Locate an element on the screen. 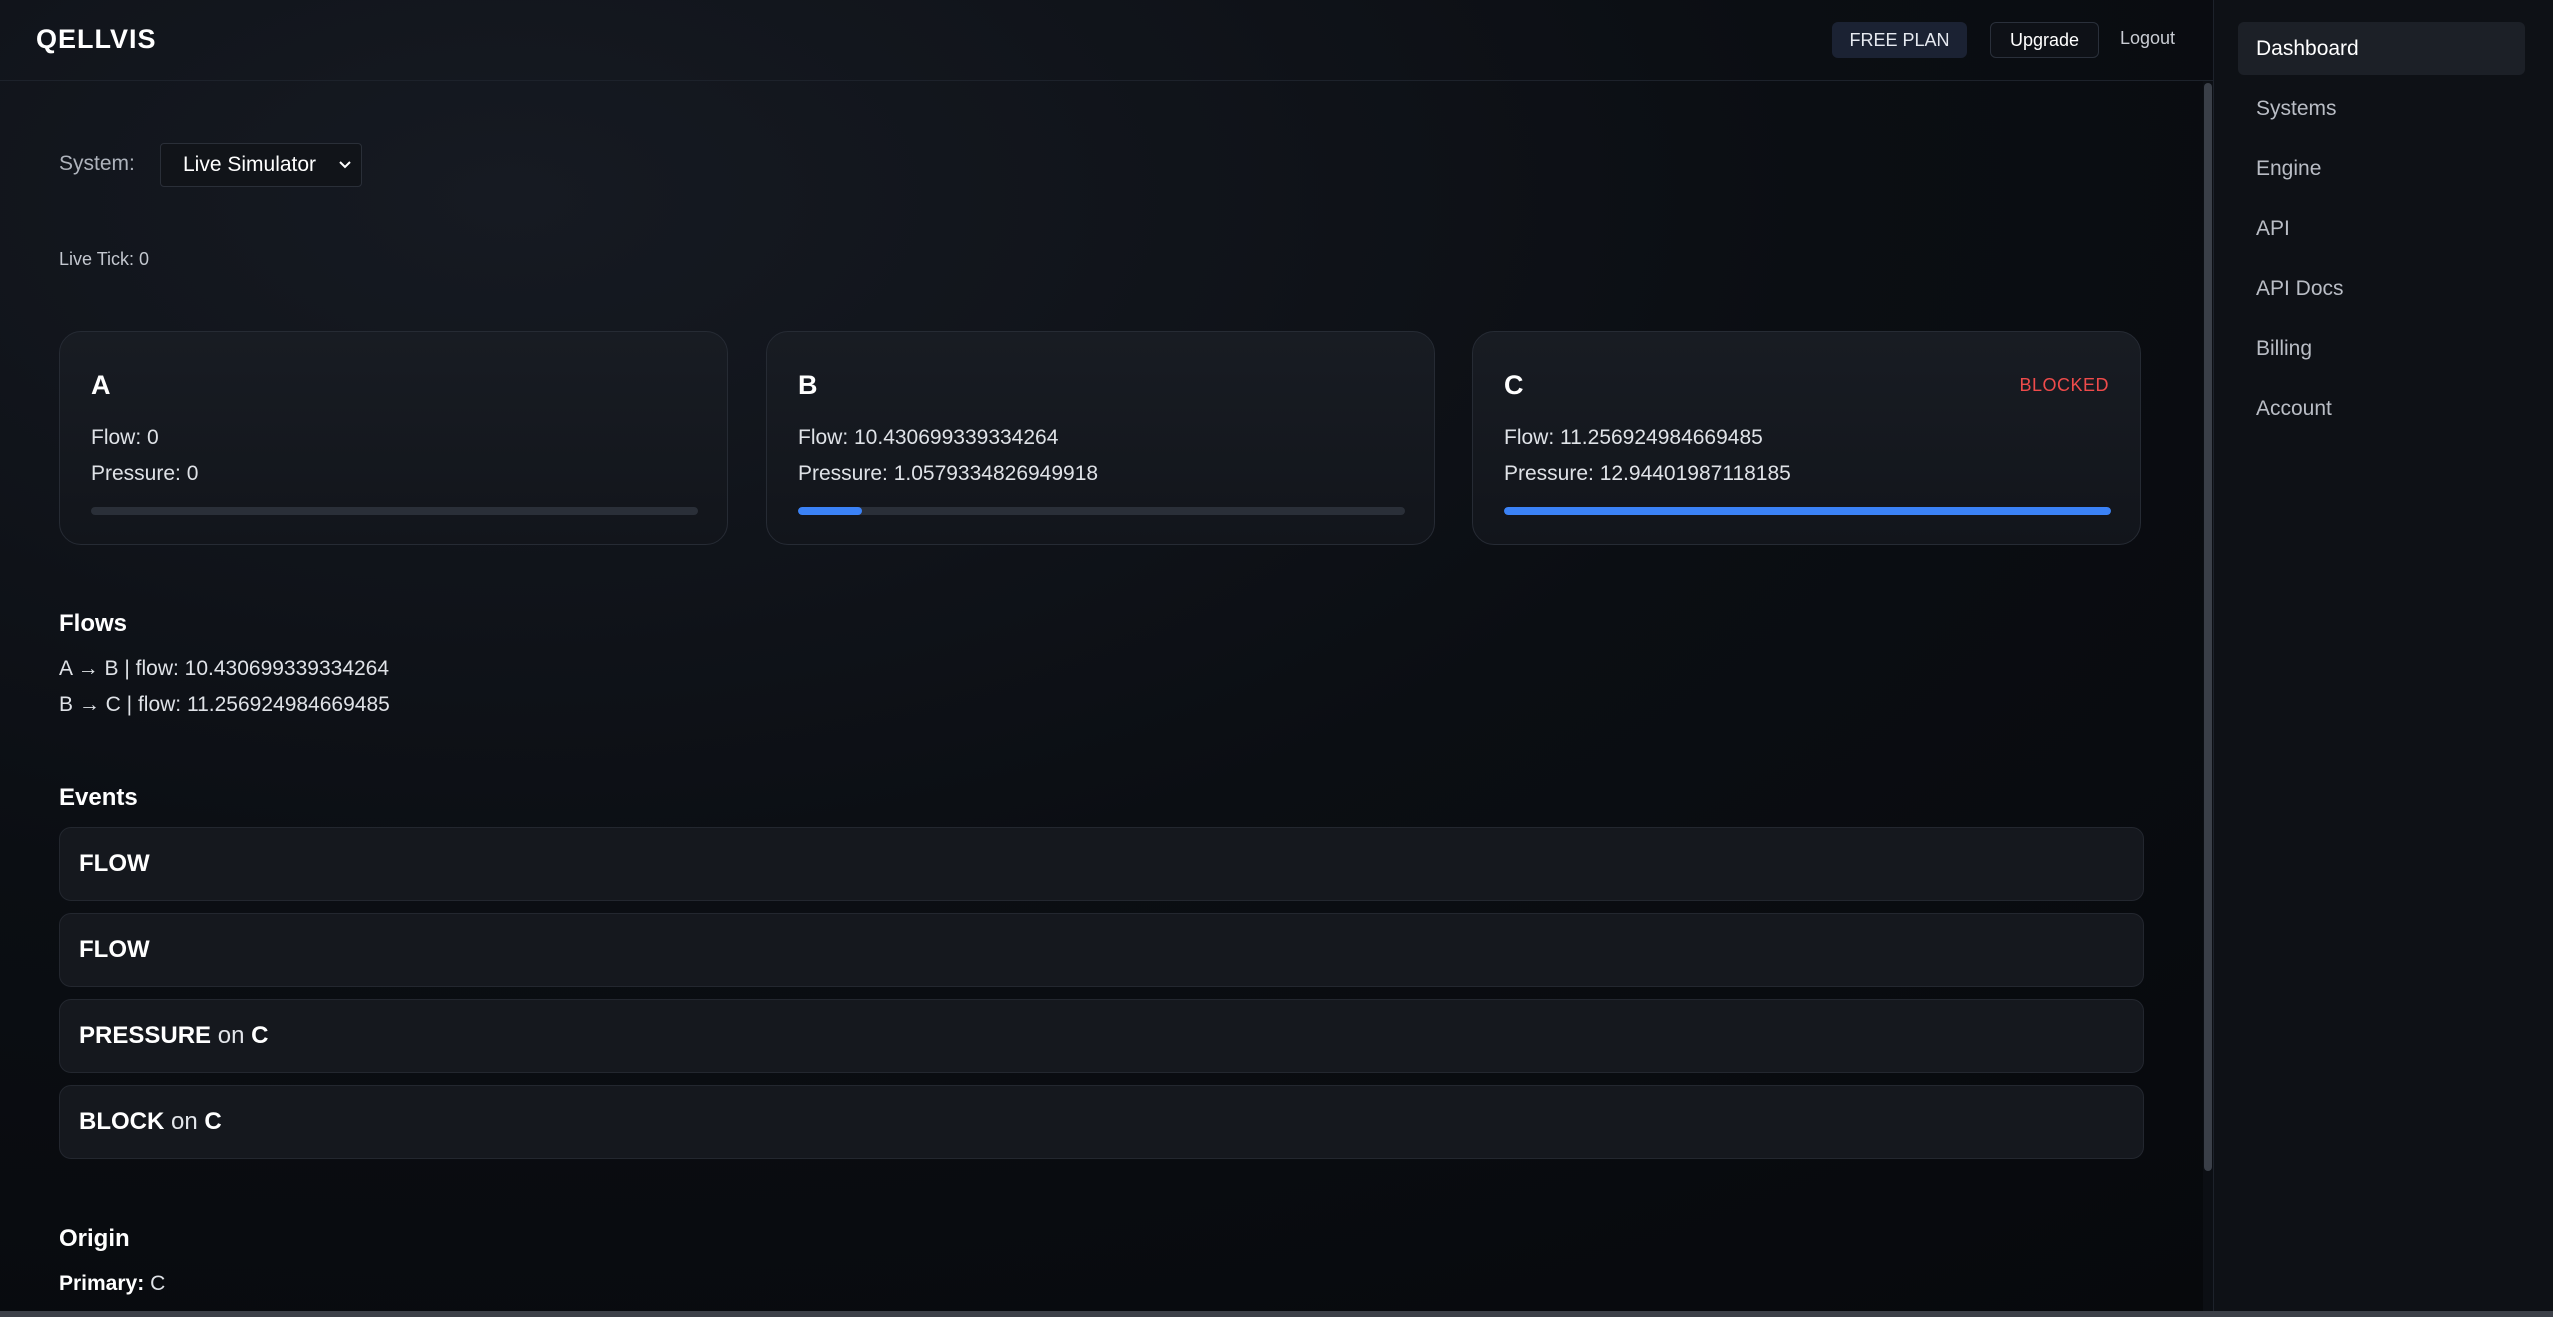 The image size is (2553, 1317). event-type: BLOCK is located at coordinates (122, 1121).